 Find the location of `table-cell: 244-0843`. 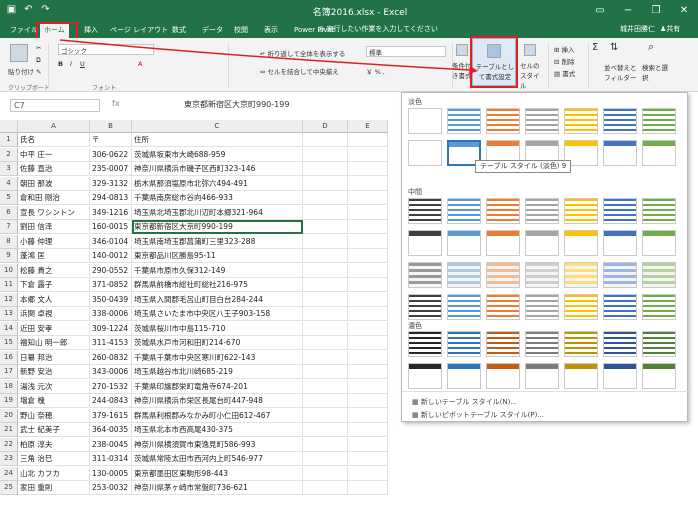

table-cell: 244-0843 is located at coordinates (111, 401).